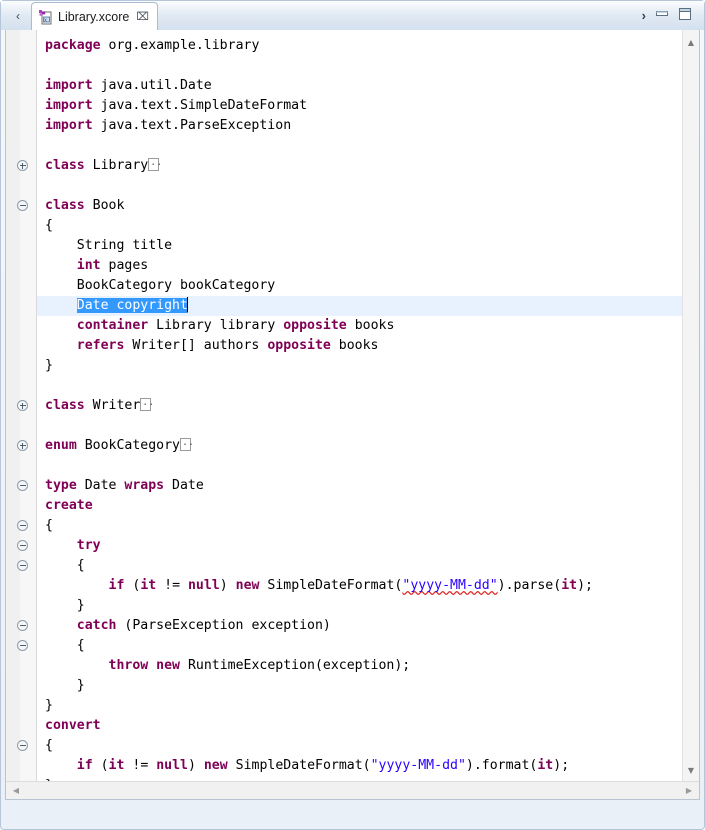 The height and width of the screenshot is (830, 705). Describe the element at coordinates (65, 445) in the screenshot. I see `keyword-token: enum` at that location.